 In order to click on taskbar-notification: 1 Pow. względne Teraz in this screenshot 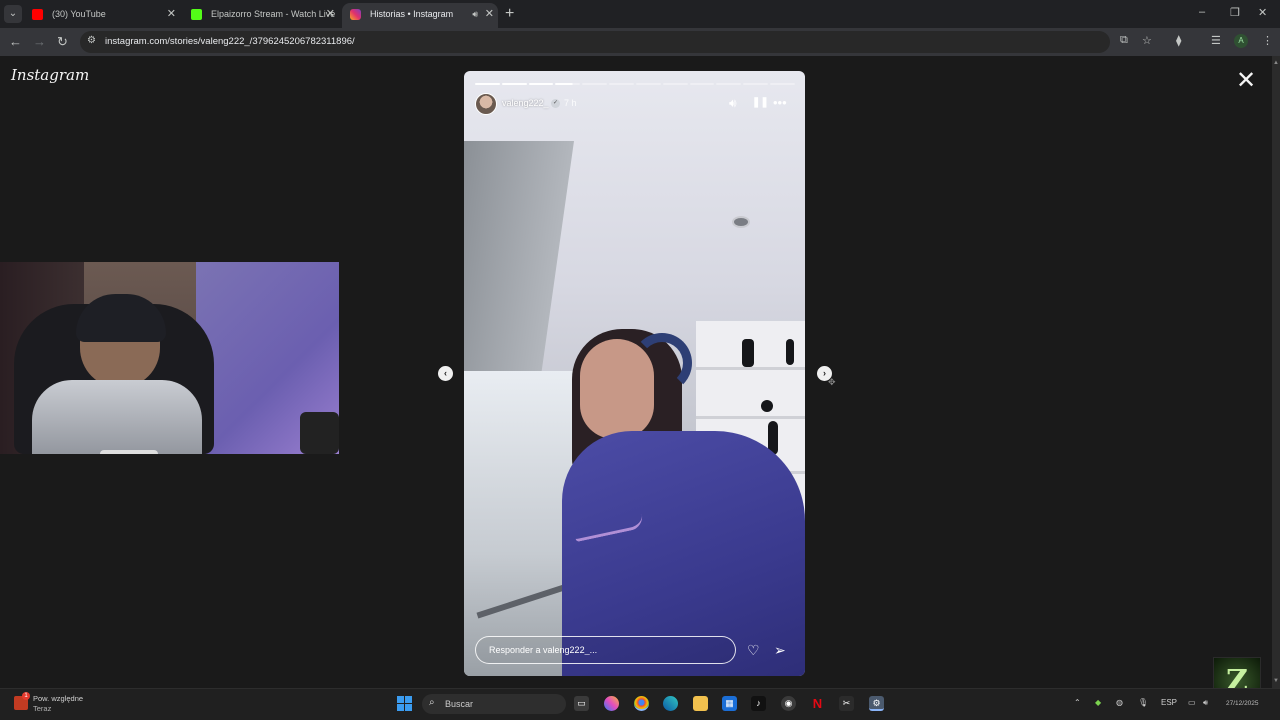, I will do `click(59, 704)`.